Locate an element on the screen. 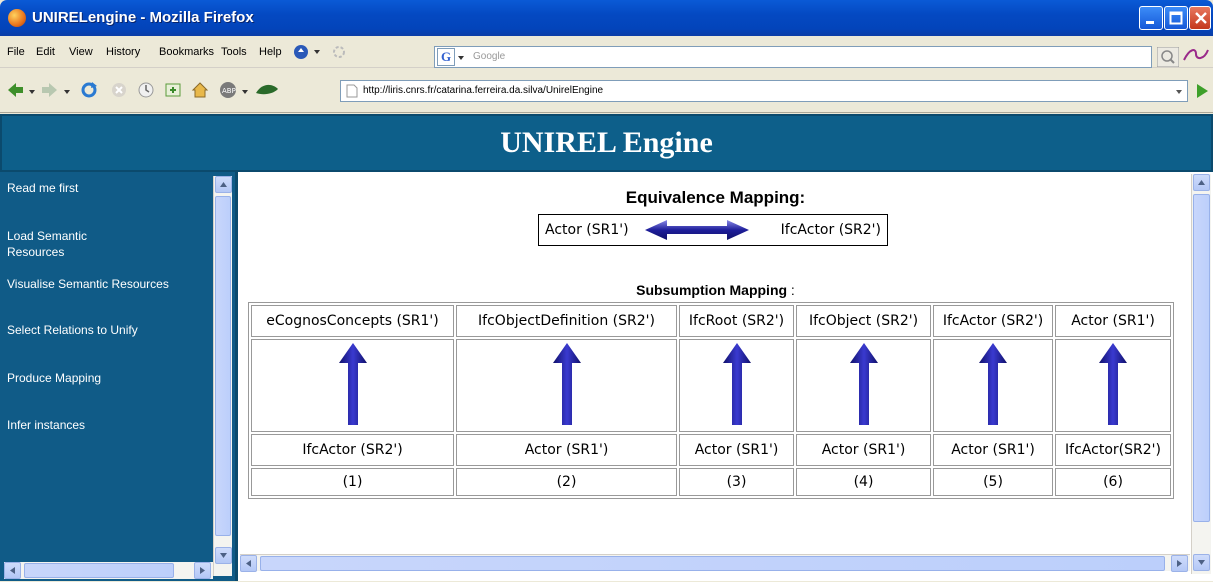  bookmark-add-icon is located at coordinates (173, 90).